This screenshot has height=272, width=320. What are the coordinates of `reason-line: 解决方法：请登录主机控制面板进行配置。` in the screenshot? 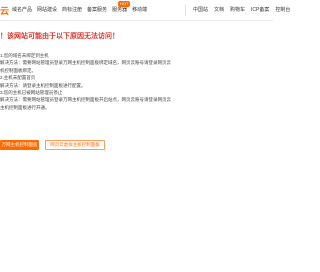 It's located at (43, 85).